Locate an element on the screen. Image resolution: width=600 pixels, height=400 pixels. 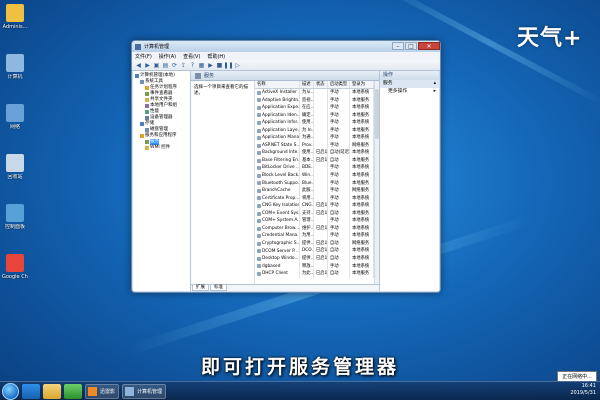
table-row: Application Mana... 为通... 手动 本地系统 is located at coordinates (314, 138).